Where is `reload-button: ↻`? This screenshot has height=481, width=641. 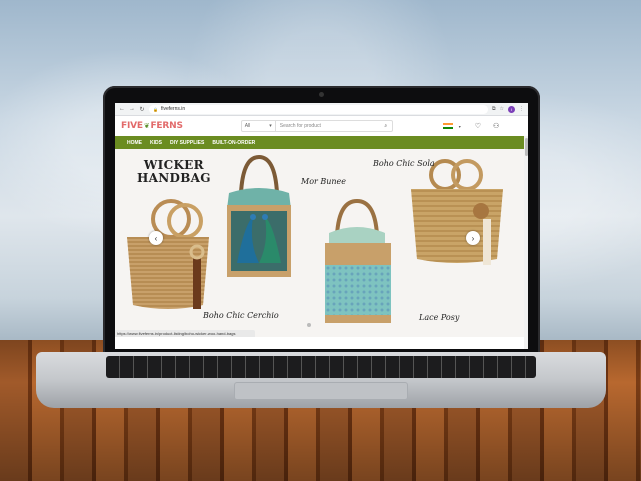 reload-button: ↻ is located at coordinates (142, 109).